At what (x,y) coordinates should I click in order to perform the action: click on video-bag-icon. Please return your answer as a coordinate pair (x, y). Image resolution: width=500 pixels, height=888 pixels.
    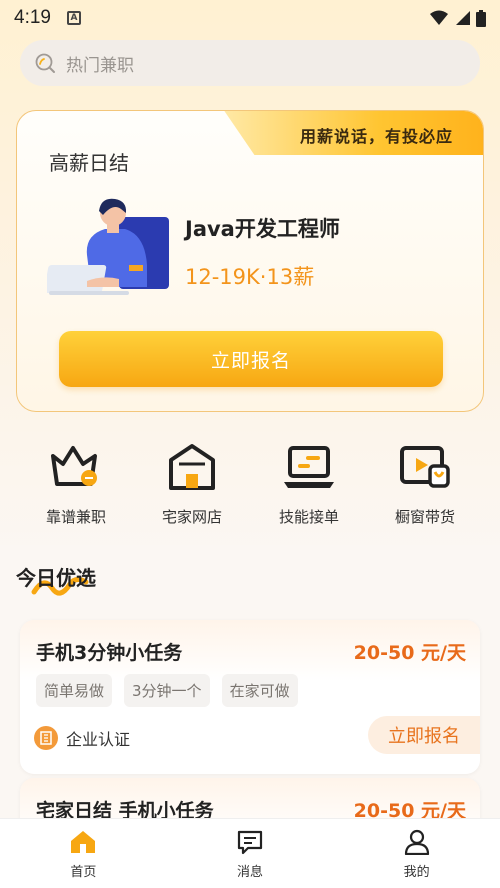
    Looking at the image, I should click on (425, 467).